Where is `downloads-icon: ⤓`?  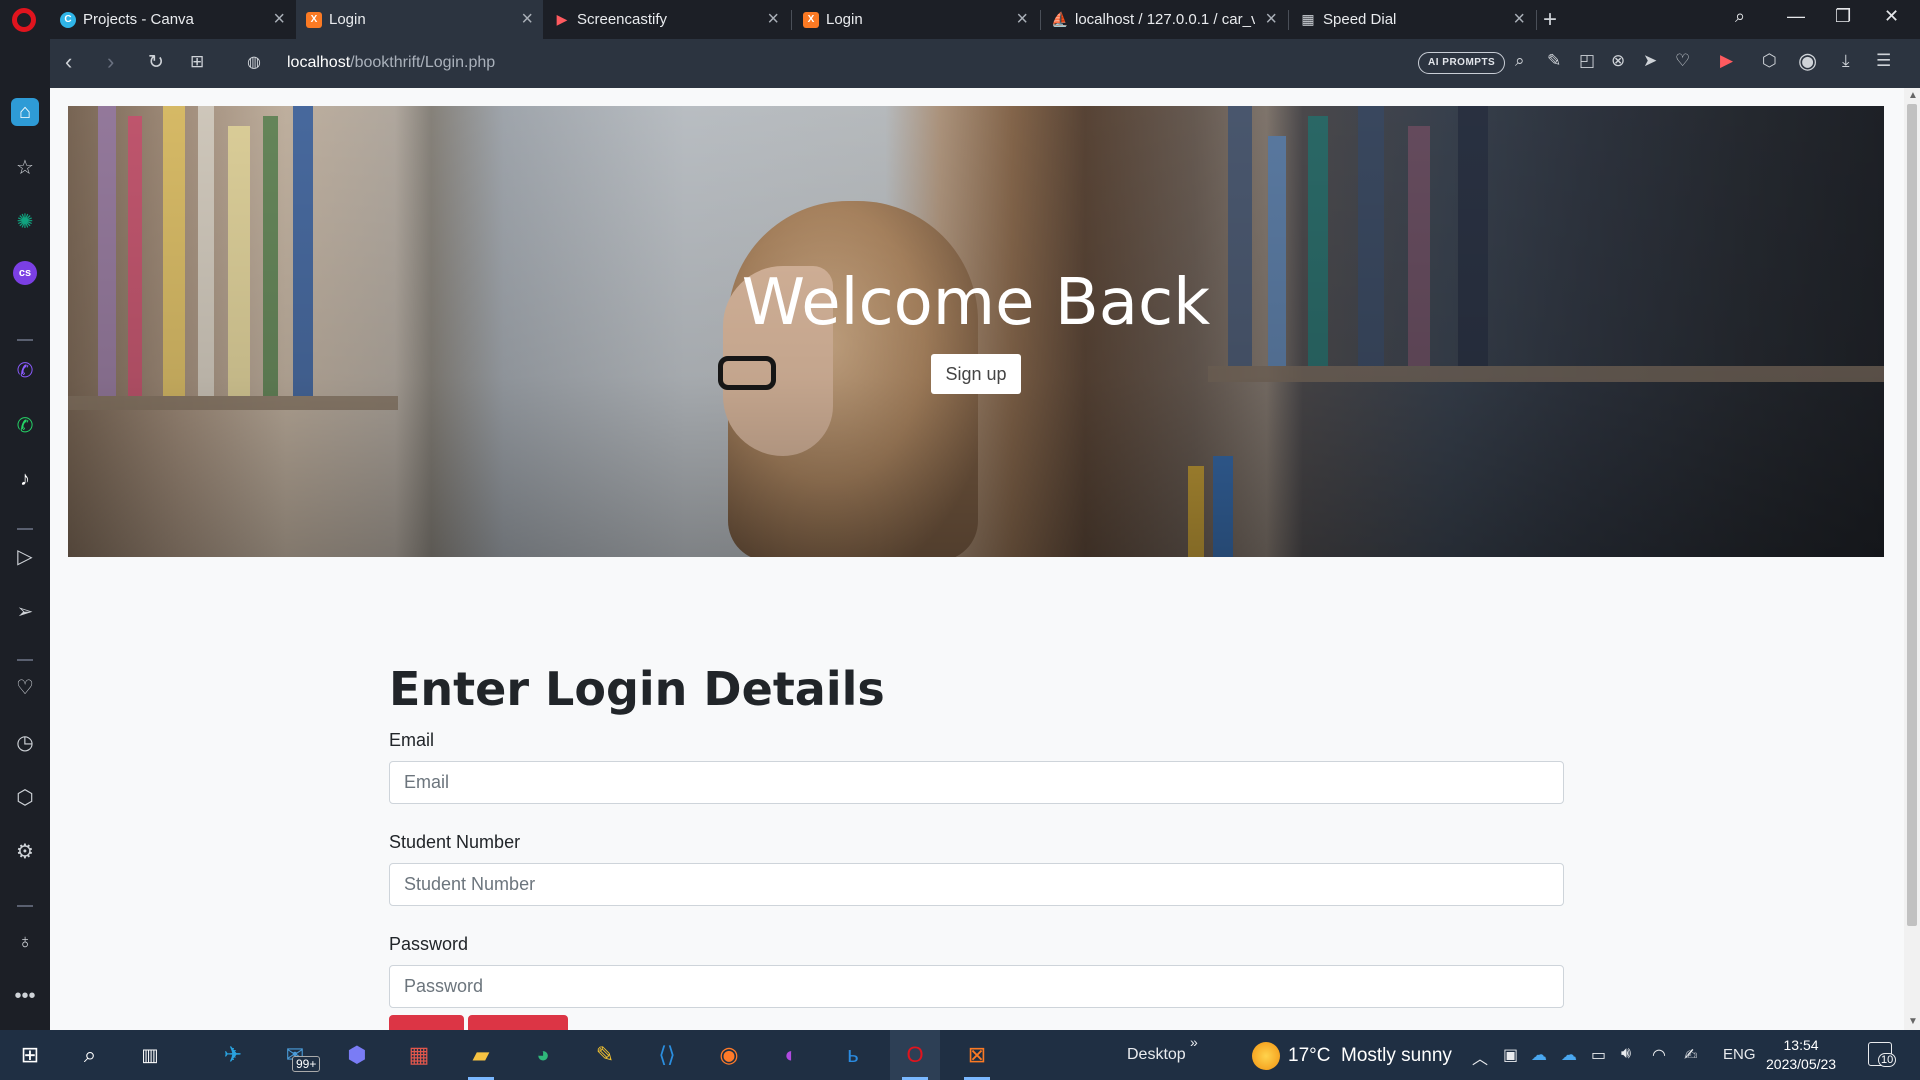
downloads-icon: ⤓ is located at coordinates (1846, 61).